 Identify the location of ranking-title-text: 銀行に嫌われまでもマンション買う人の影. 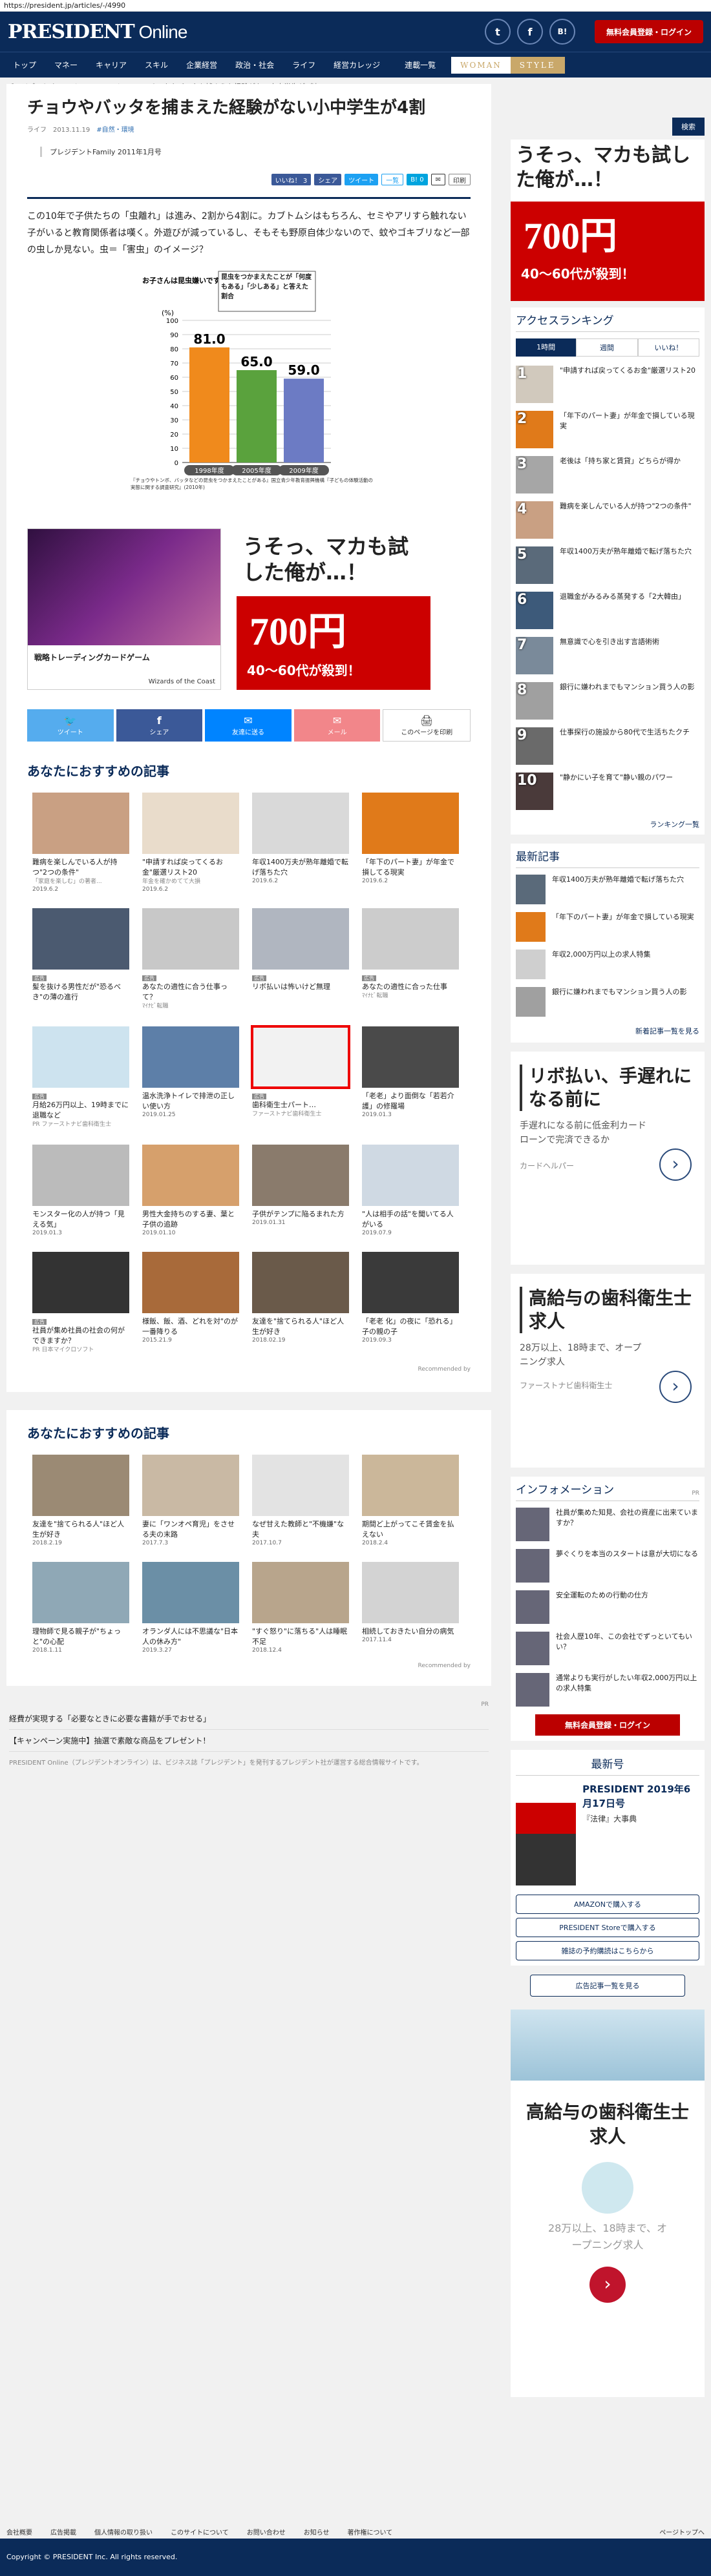
(627, 687).